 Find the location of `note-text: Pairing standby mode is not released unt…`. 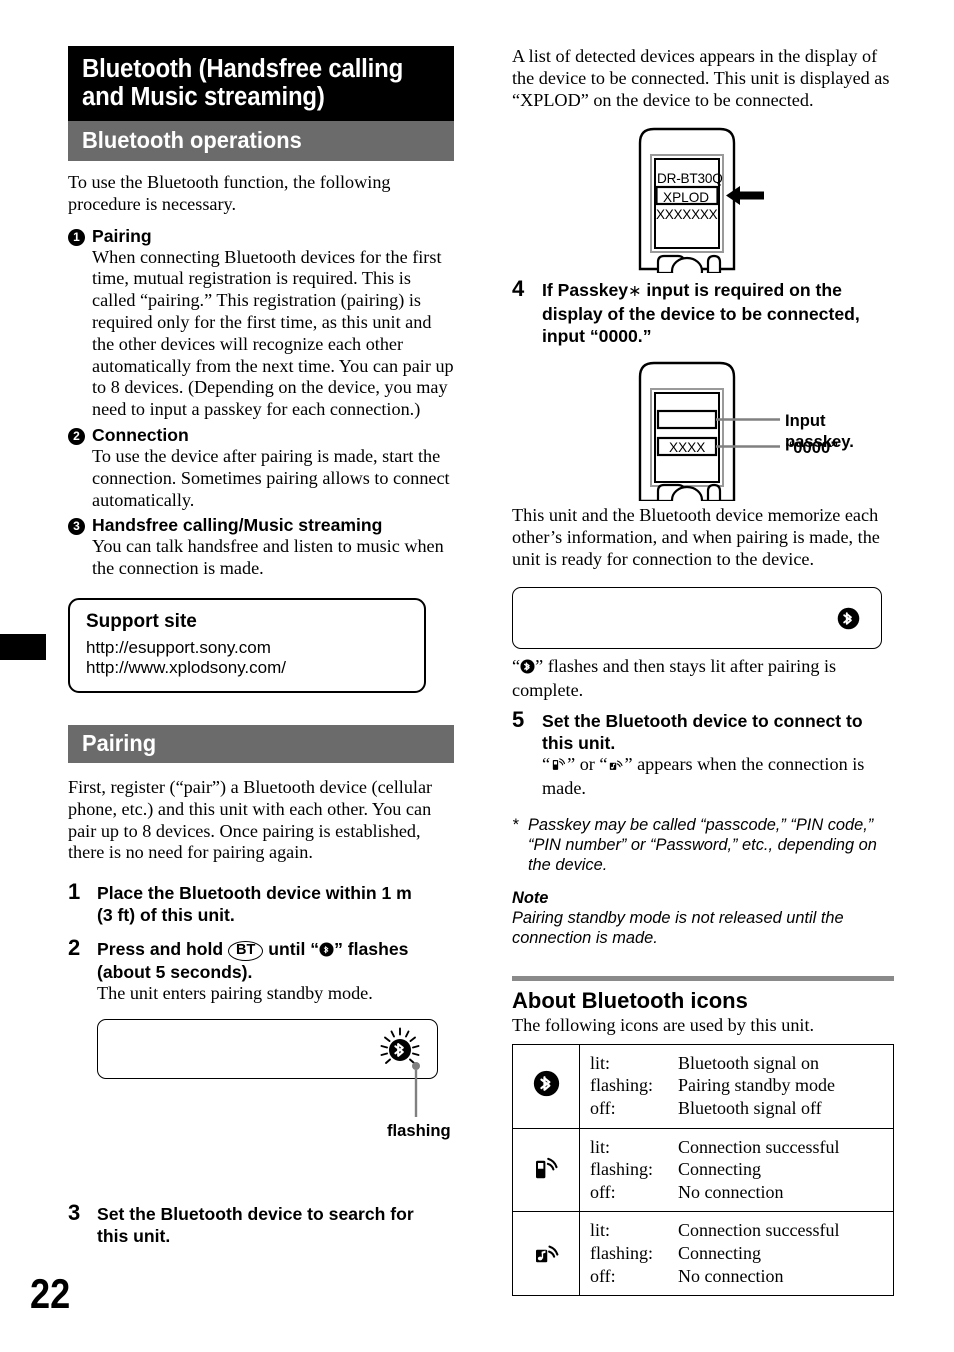

note-text: Pairing standby mode is not released unt… is located at coordinates (678, 927).